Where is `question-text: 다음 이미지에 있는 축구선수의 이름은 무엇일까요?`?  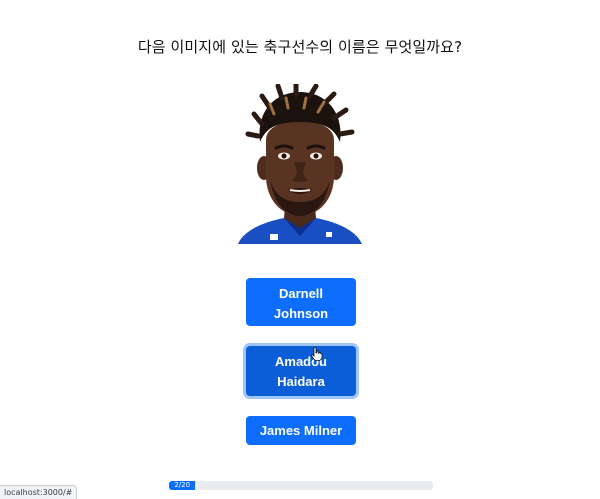 question-text: 다음 이미지에 있는 축구선수의 이름은 무엇일까요? is located at coordinates (300, 47).